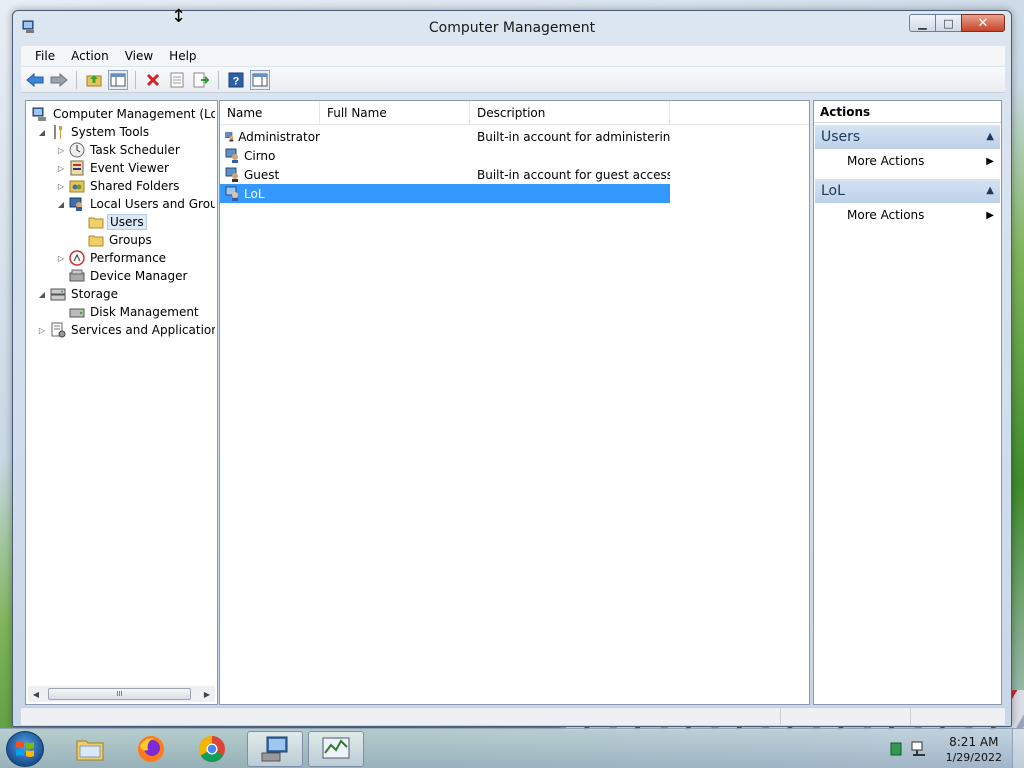  What do you see at coordinates (1018, 748) in the screenshot?
I see `show-desktop-button` at bounding box center [1018, 748].